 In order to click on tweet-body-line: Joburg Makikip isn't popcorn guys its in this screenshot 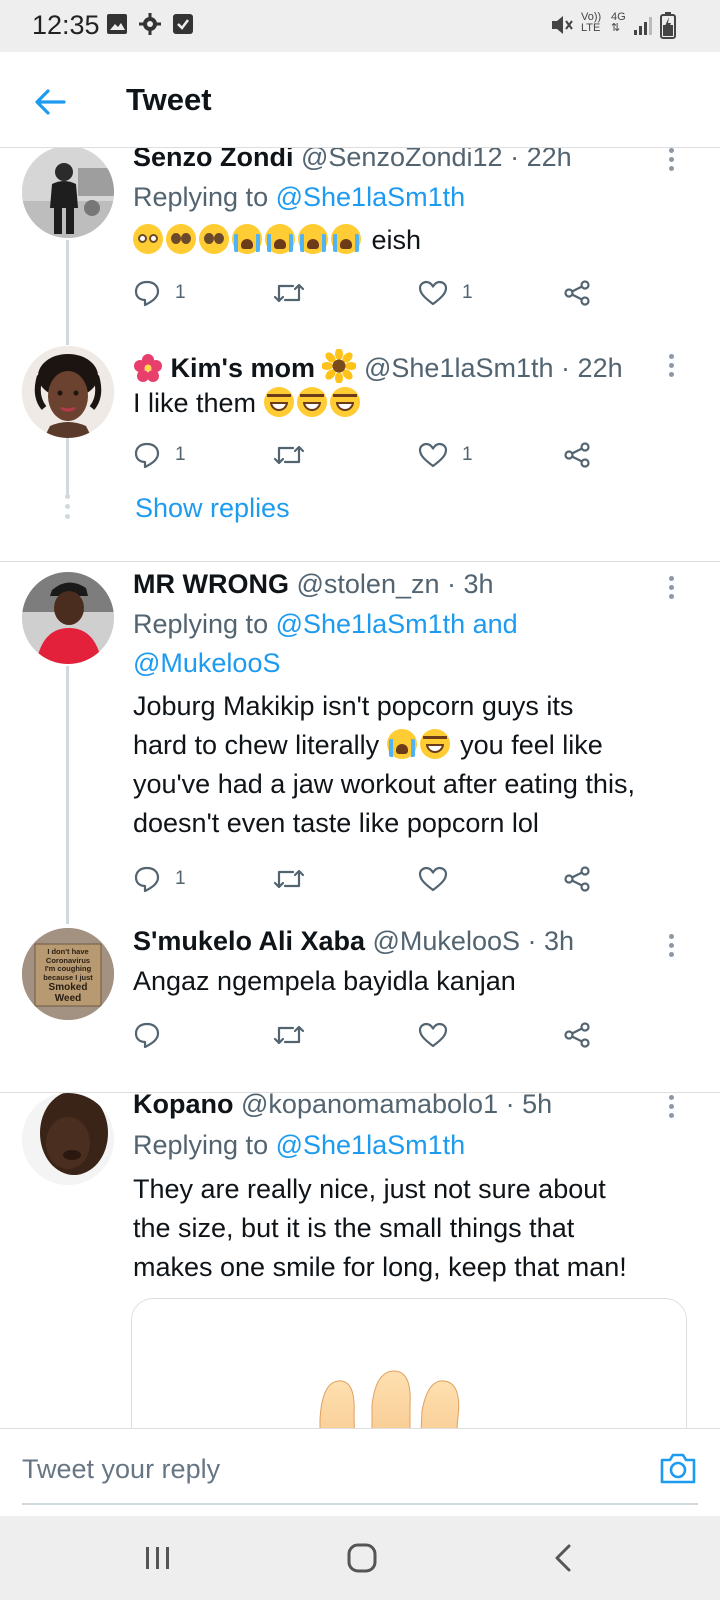, I will do `click(353, 706)`.